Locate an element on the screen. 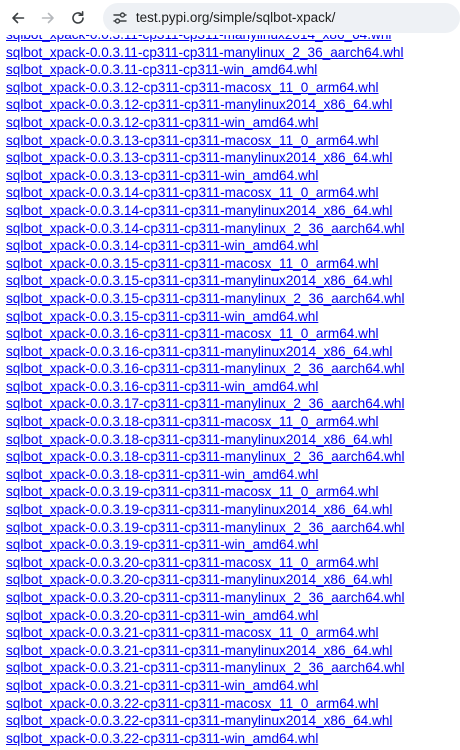  reload-icon is located at coordinates (78, 17).